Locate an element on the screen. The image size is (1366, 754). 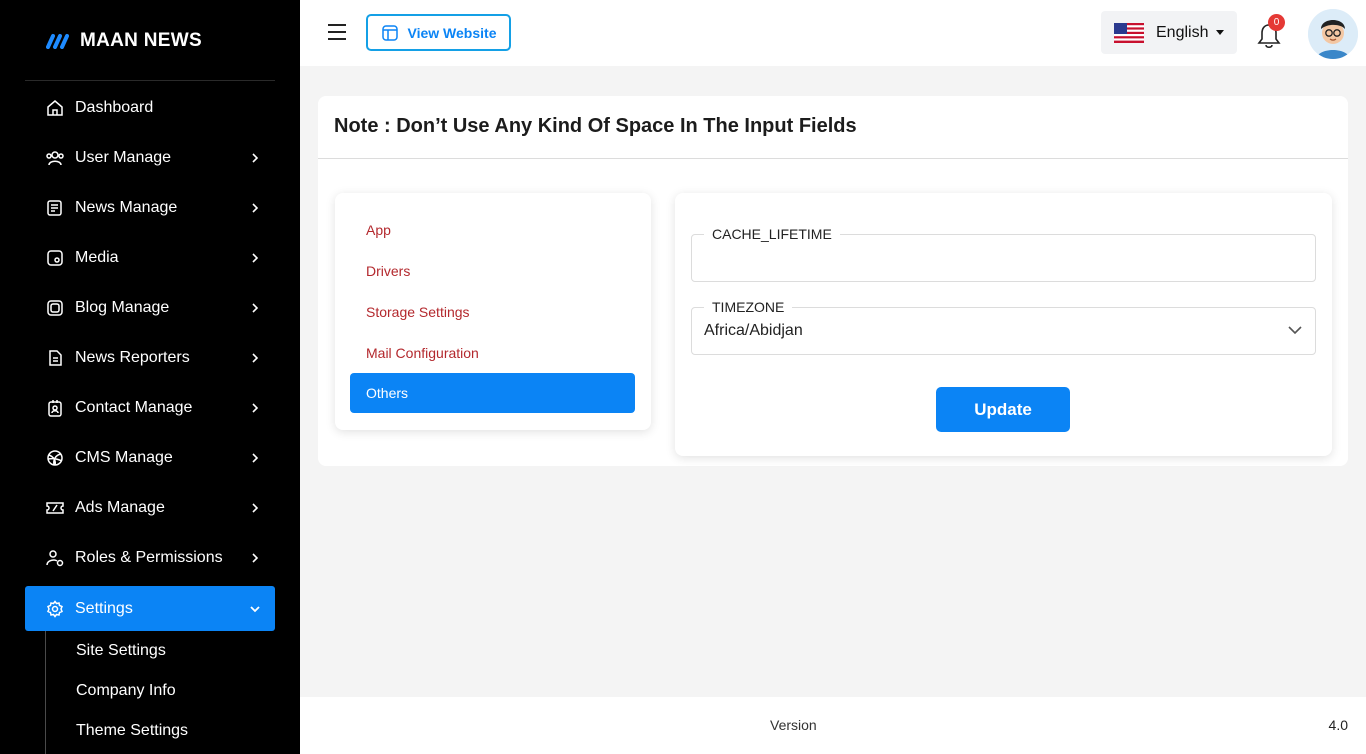
settings-menu-item-mail-configuration: Mail Configuration is located at coordinates (492, 353).